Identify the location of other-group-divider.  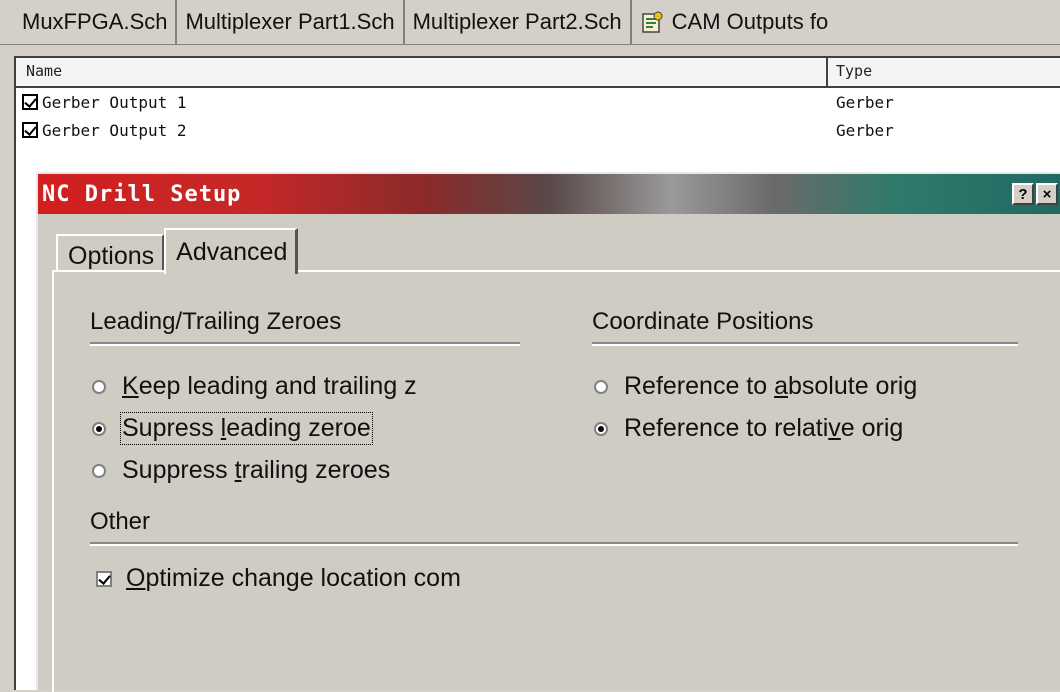
(554, 544).